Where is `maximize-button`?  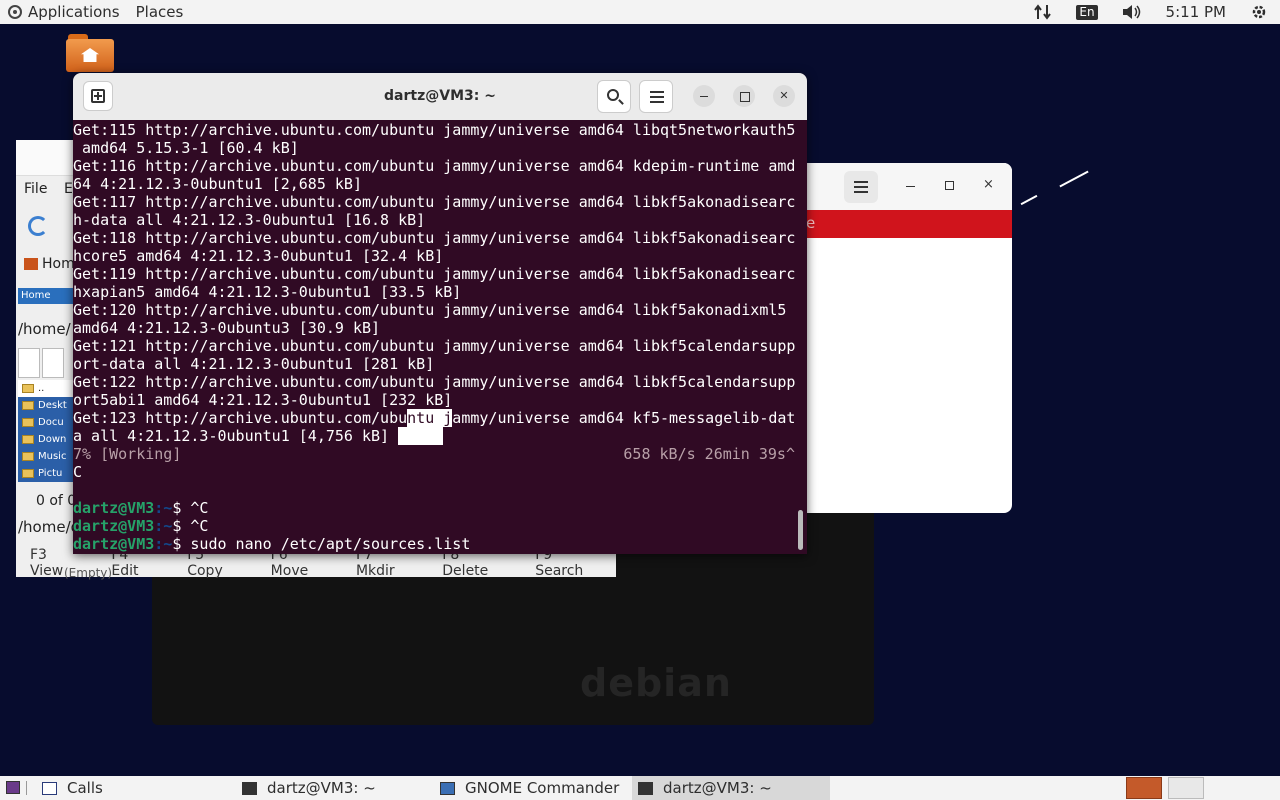 maximize-button is located at coordinates (744, 96).